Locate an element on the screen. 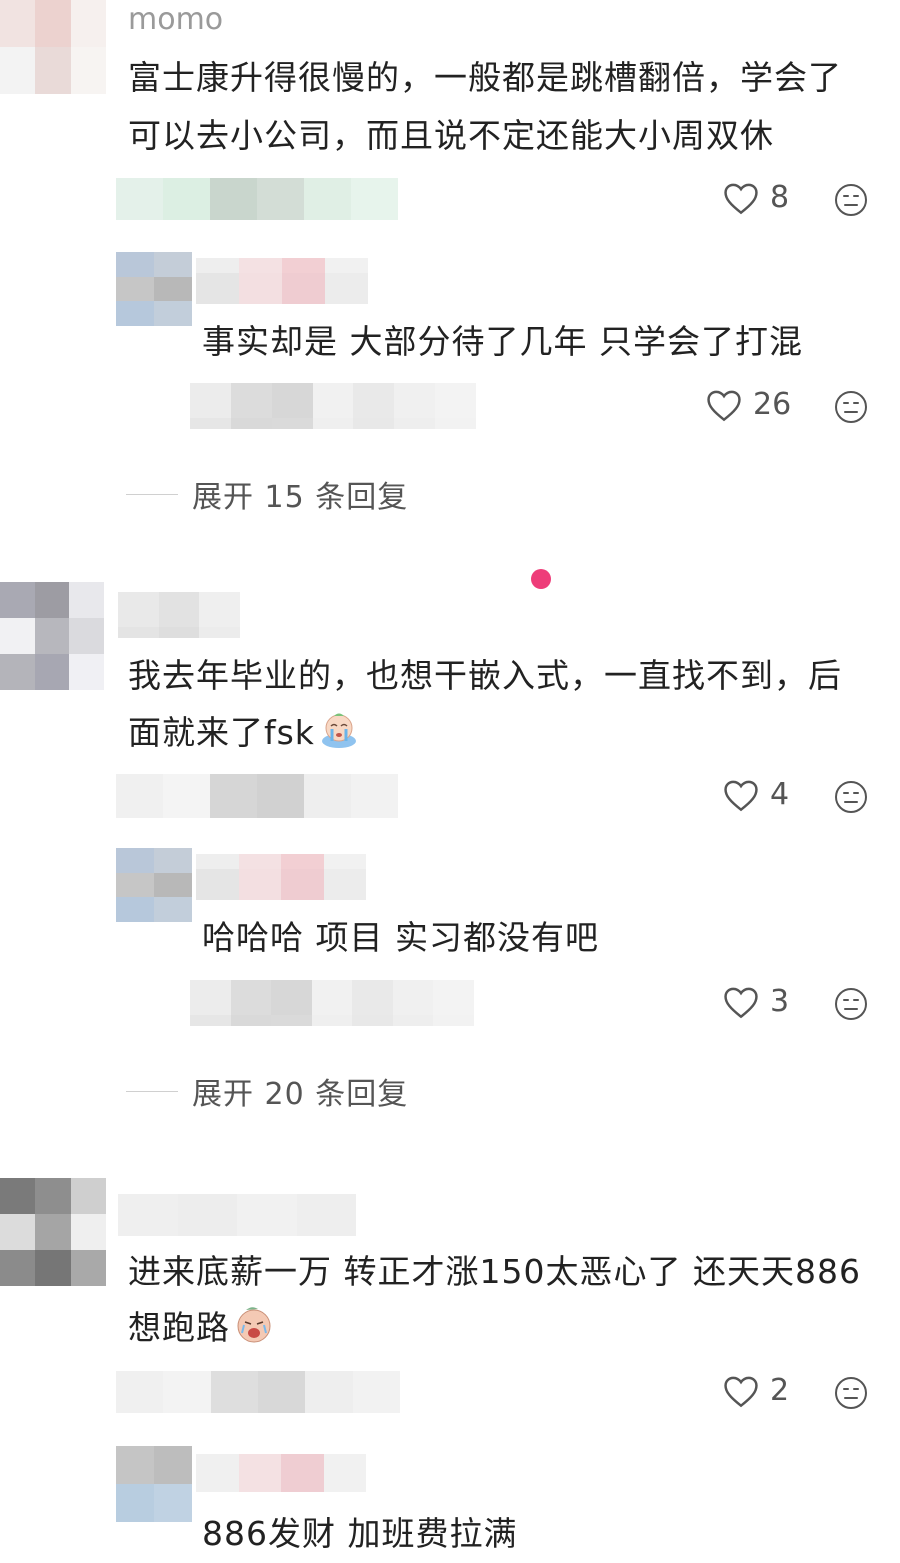 The image size is (900, 1563). like-count: 8 is located at coordinates (780, 197).